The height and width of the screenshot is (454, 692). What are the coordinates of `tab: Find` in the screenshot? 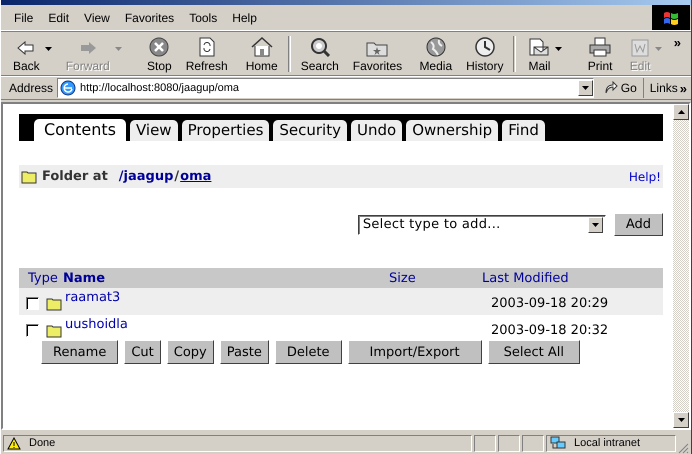 It's located at (523, 130).